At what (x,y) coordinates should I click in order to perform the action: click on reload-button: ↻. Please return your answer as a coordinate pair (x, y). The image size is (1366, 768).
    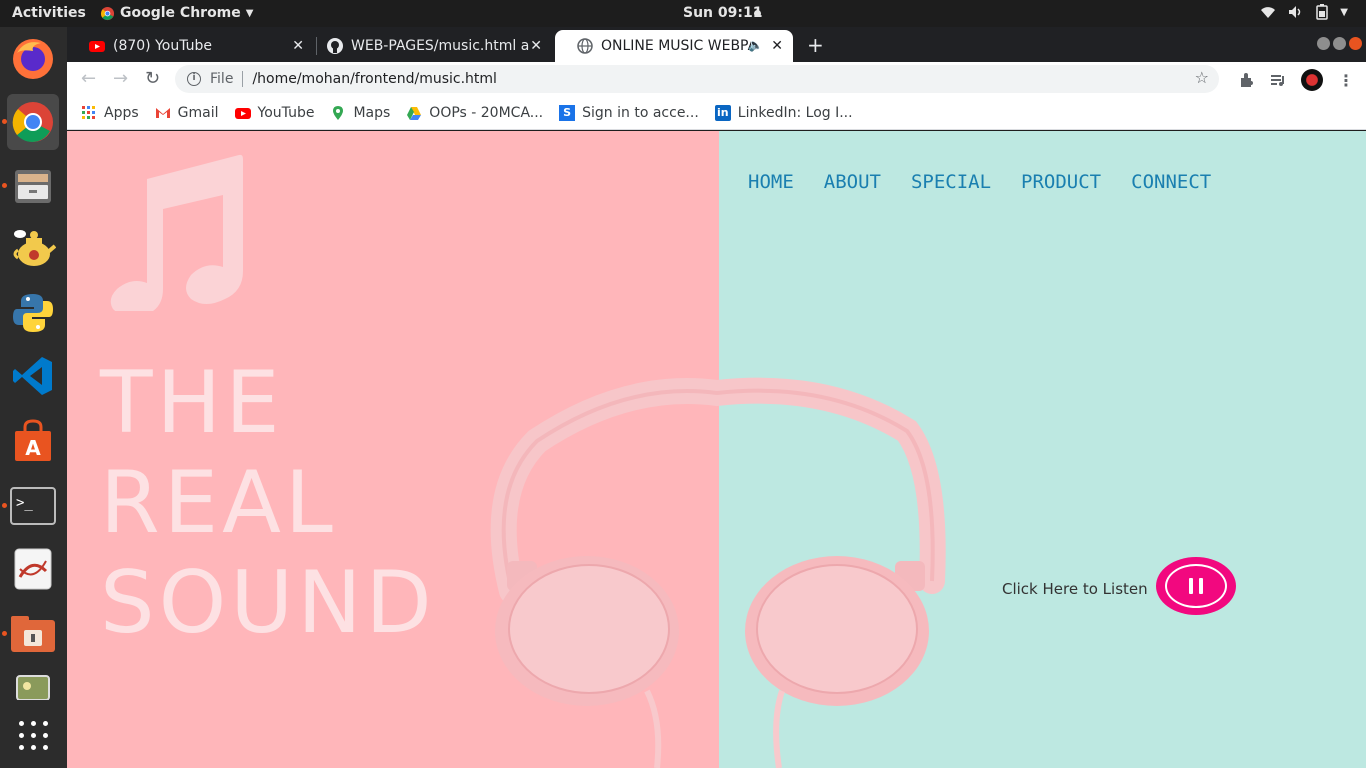
    Looking at the image, I should click on (152, 78).